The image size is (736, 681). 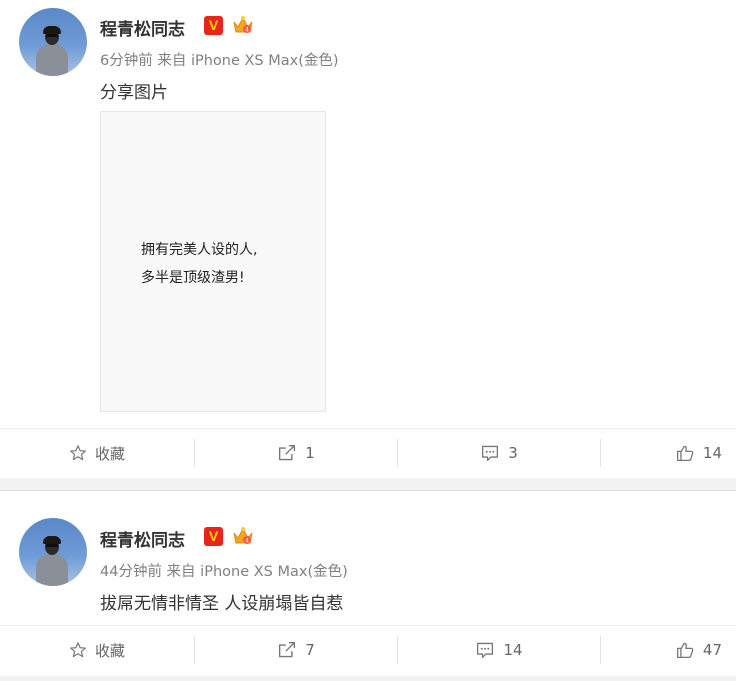 What do you see at coordinates (224, 572) in the screenshot?
I see `post-meta: 44分钟前 来自 iPhone XS Max(金色)` at bounding box center [224, 572].